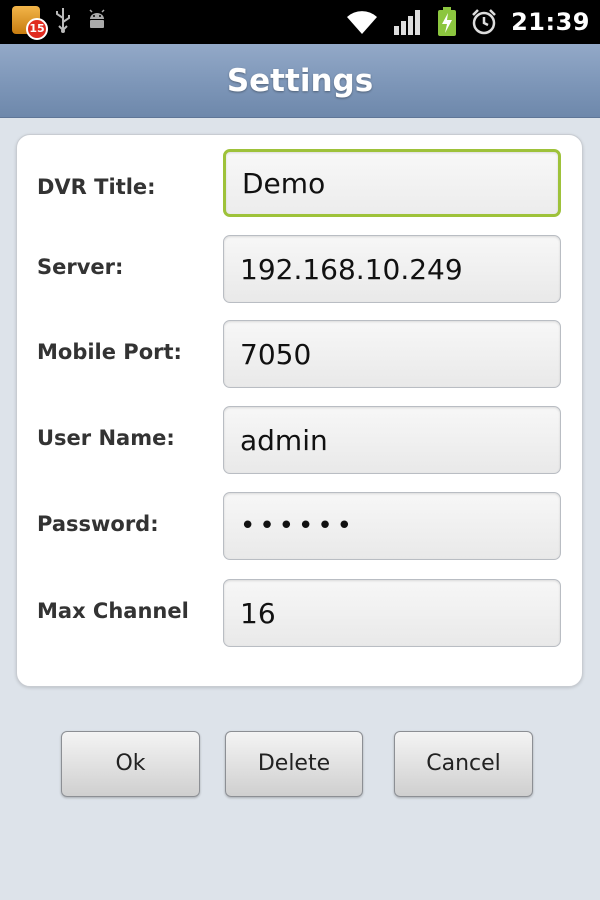  I want to click on user-name-row: User Name:, so click(299, 442).